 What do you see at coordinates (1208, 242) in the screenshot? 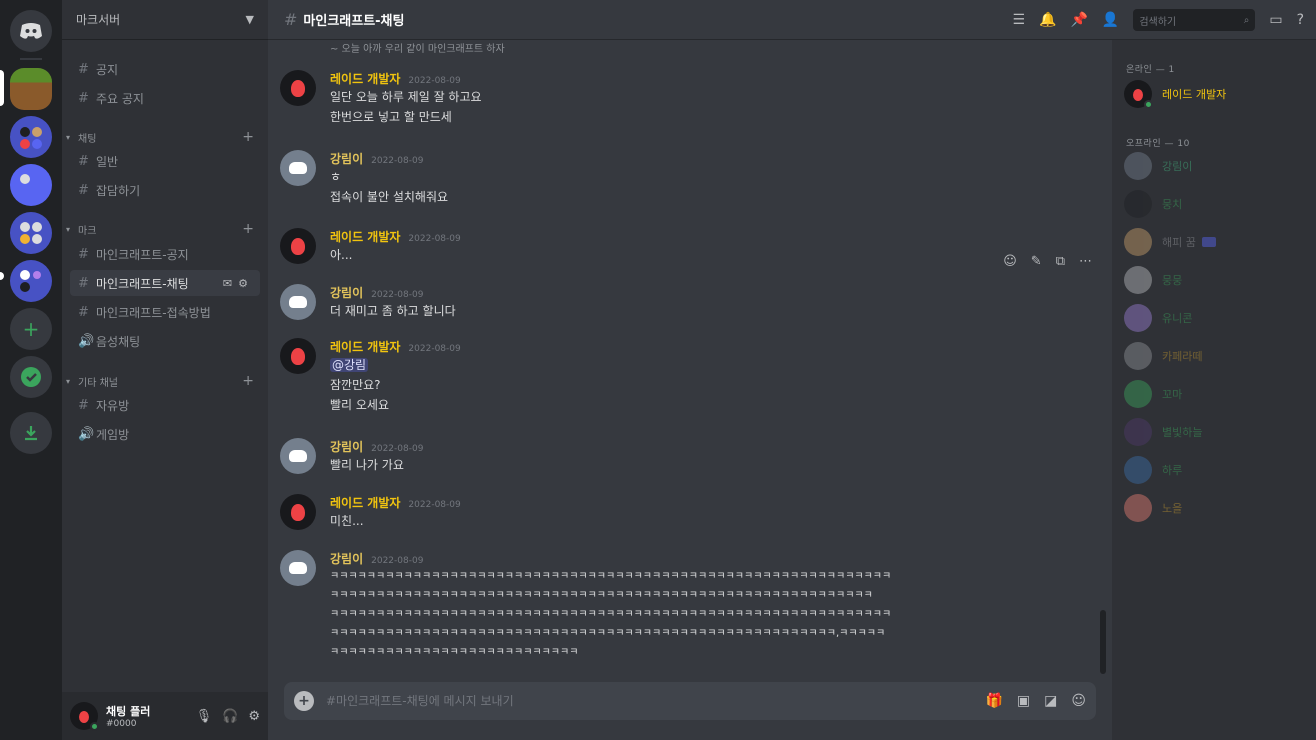
I see `bot-badge-icon` at bounding box center [1208, 242].